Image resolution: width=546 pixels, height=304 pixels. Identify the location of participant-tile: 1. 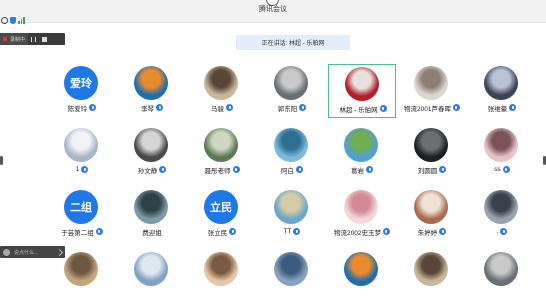
(82, 153).